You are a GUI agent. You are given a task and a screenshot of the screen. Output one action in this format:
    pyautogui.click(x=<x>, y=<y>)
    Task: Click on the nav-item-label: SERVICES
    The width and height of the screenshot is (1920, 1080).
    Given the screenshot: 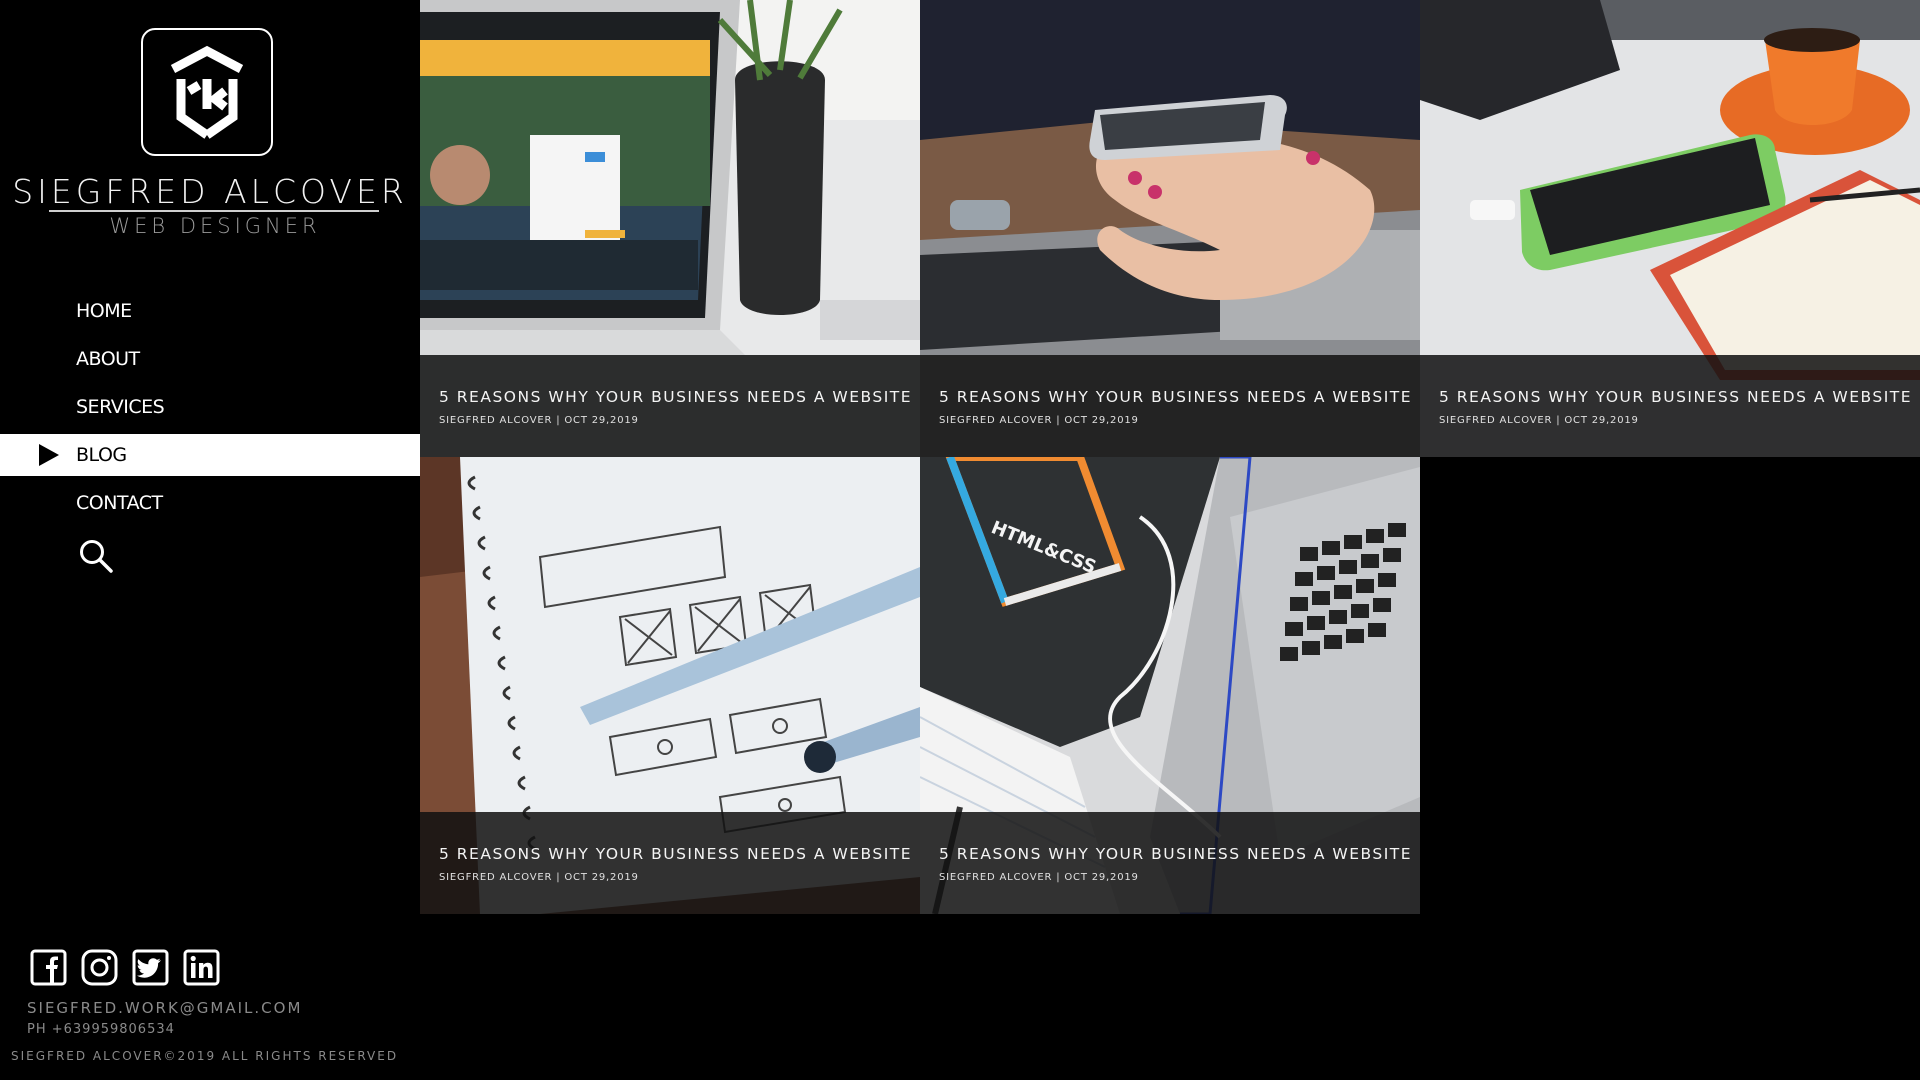 What is the action you would take?
    pyautogui.click(x=120, y=407)
    